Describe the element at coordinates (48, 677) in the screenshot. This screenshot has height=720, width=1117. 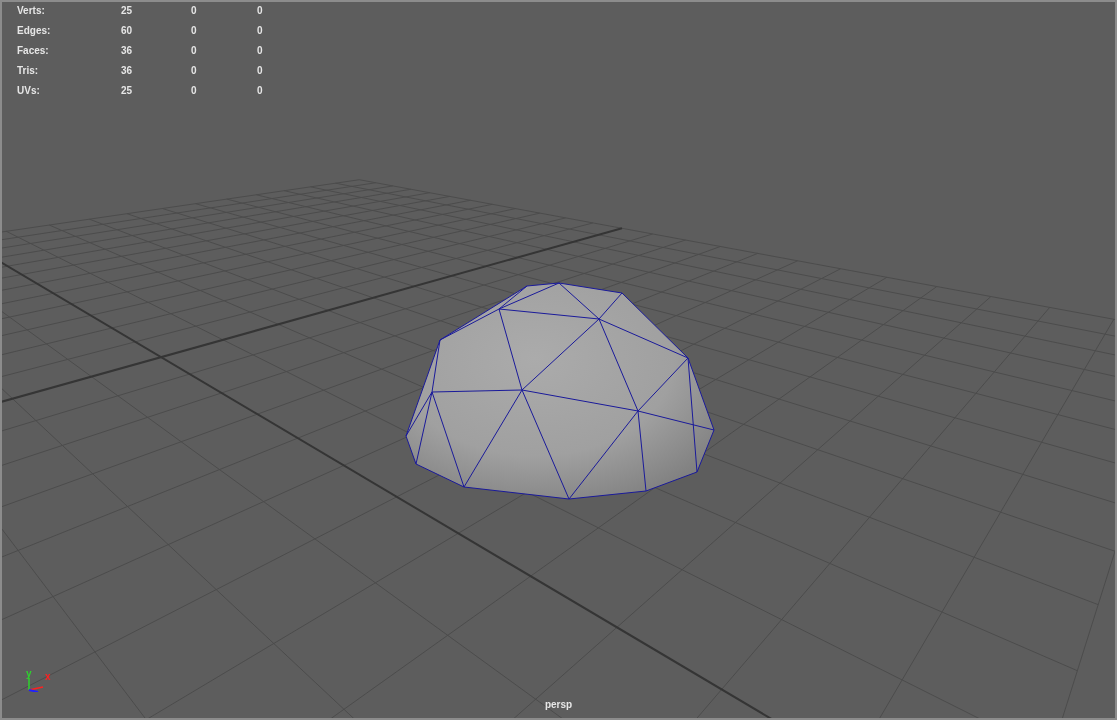
I see `axis-label: x` at that location.